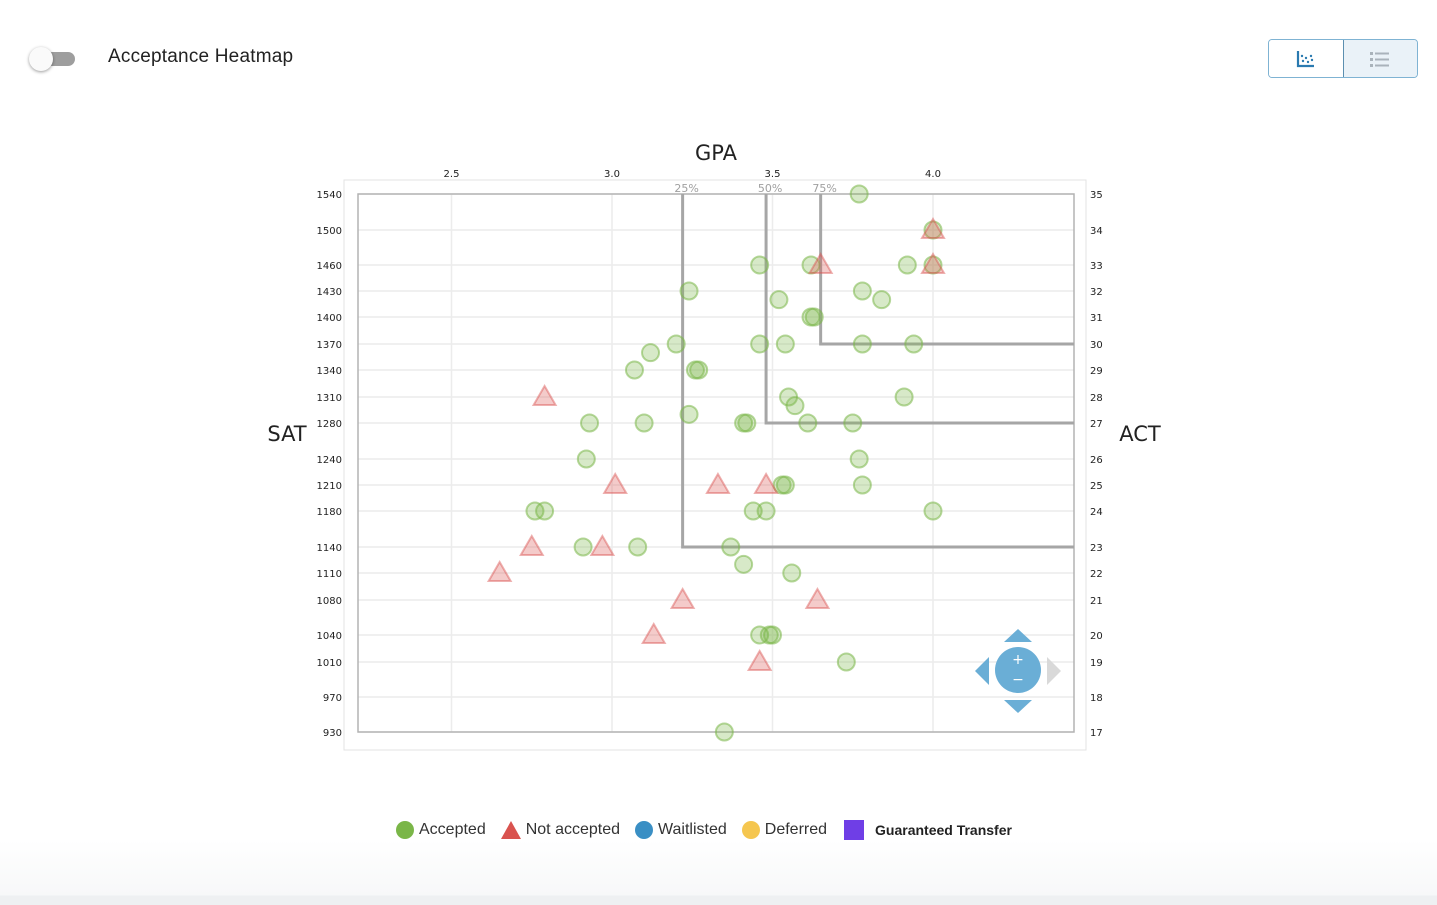 This screenshot has height=905, width=1437. I want to click on act-tick-label: 32, so click(1096, 292).